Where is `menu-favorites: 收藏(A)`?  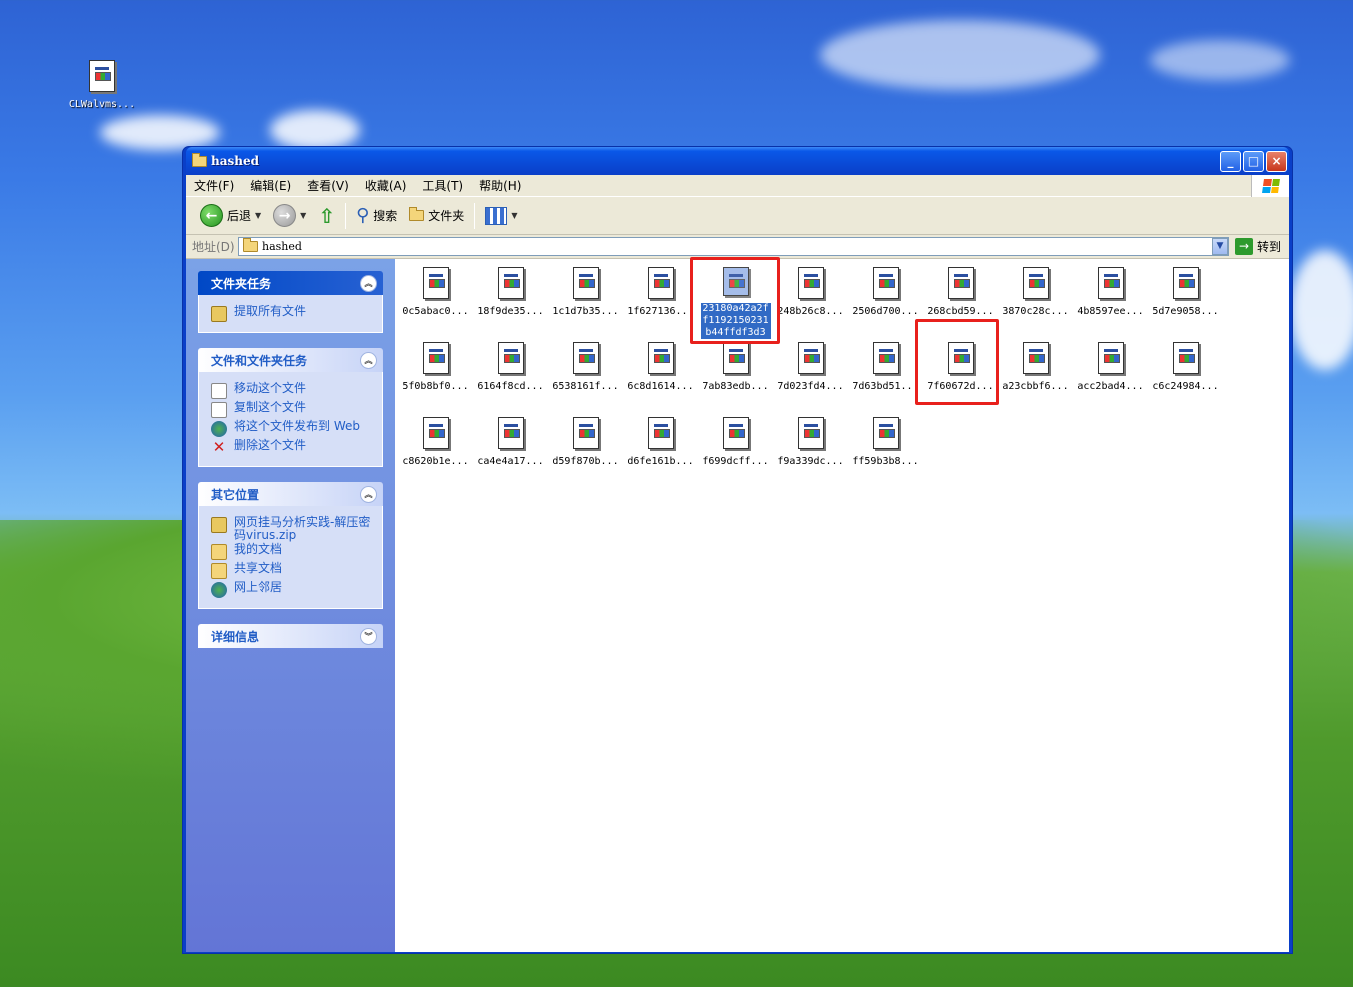 menu-favorites: 收藏(A) is located at coordinates (386, 185).